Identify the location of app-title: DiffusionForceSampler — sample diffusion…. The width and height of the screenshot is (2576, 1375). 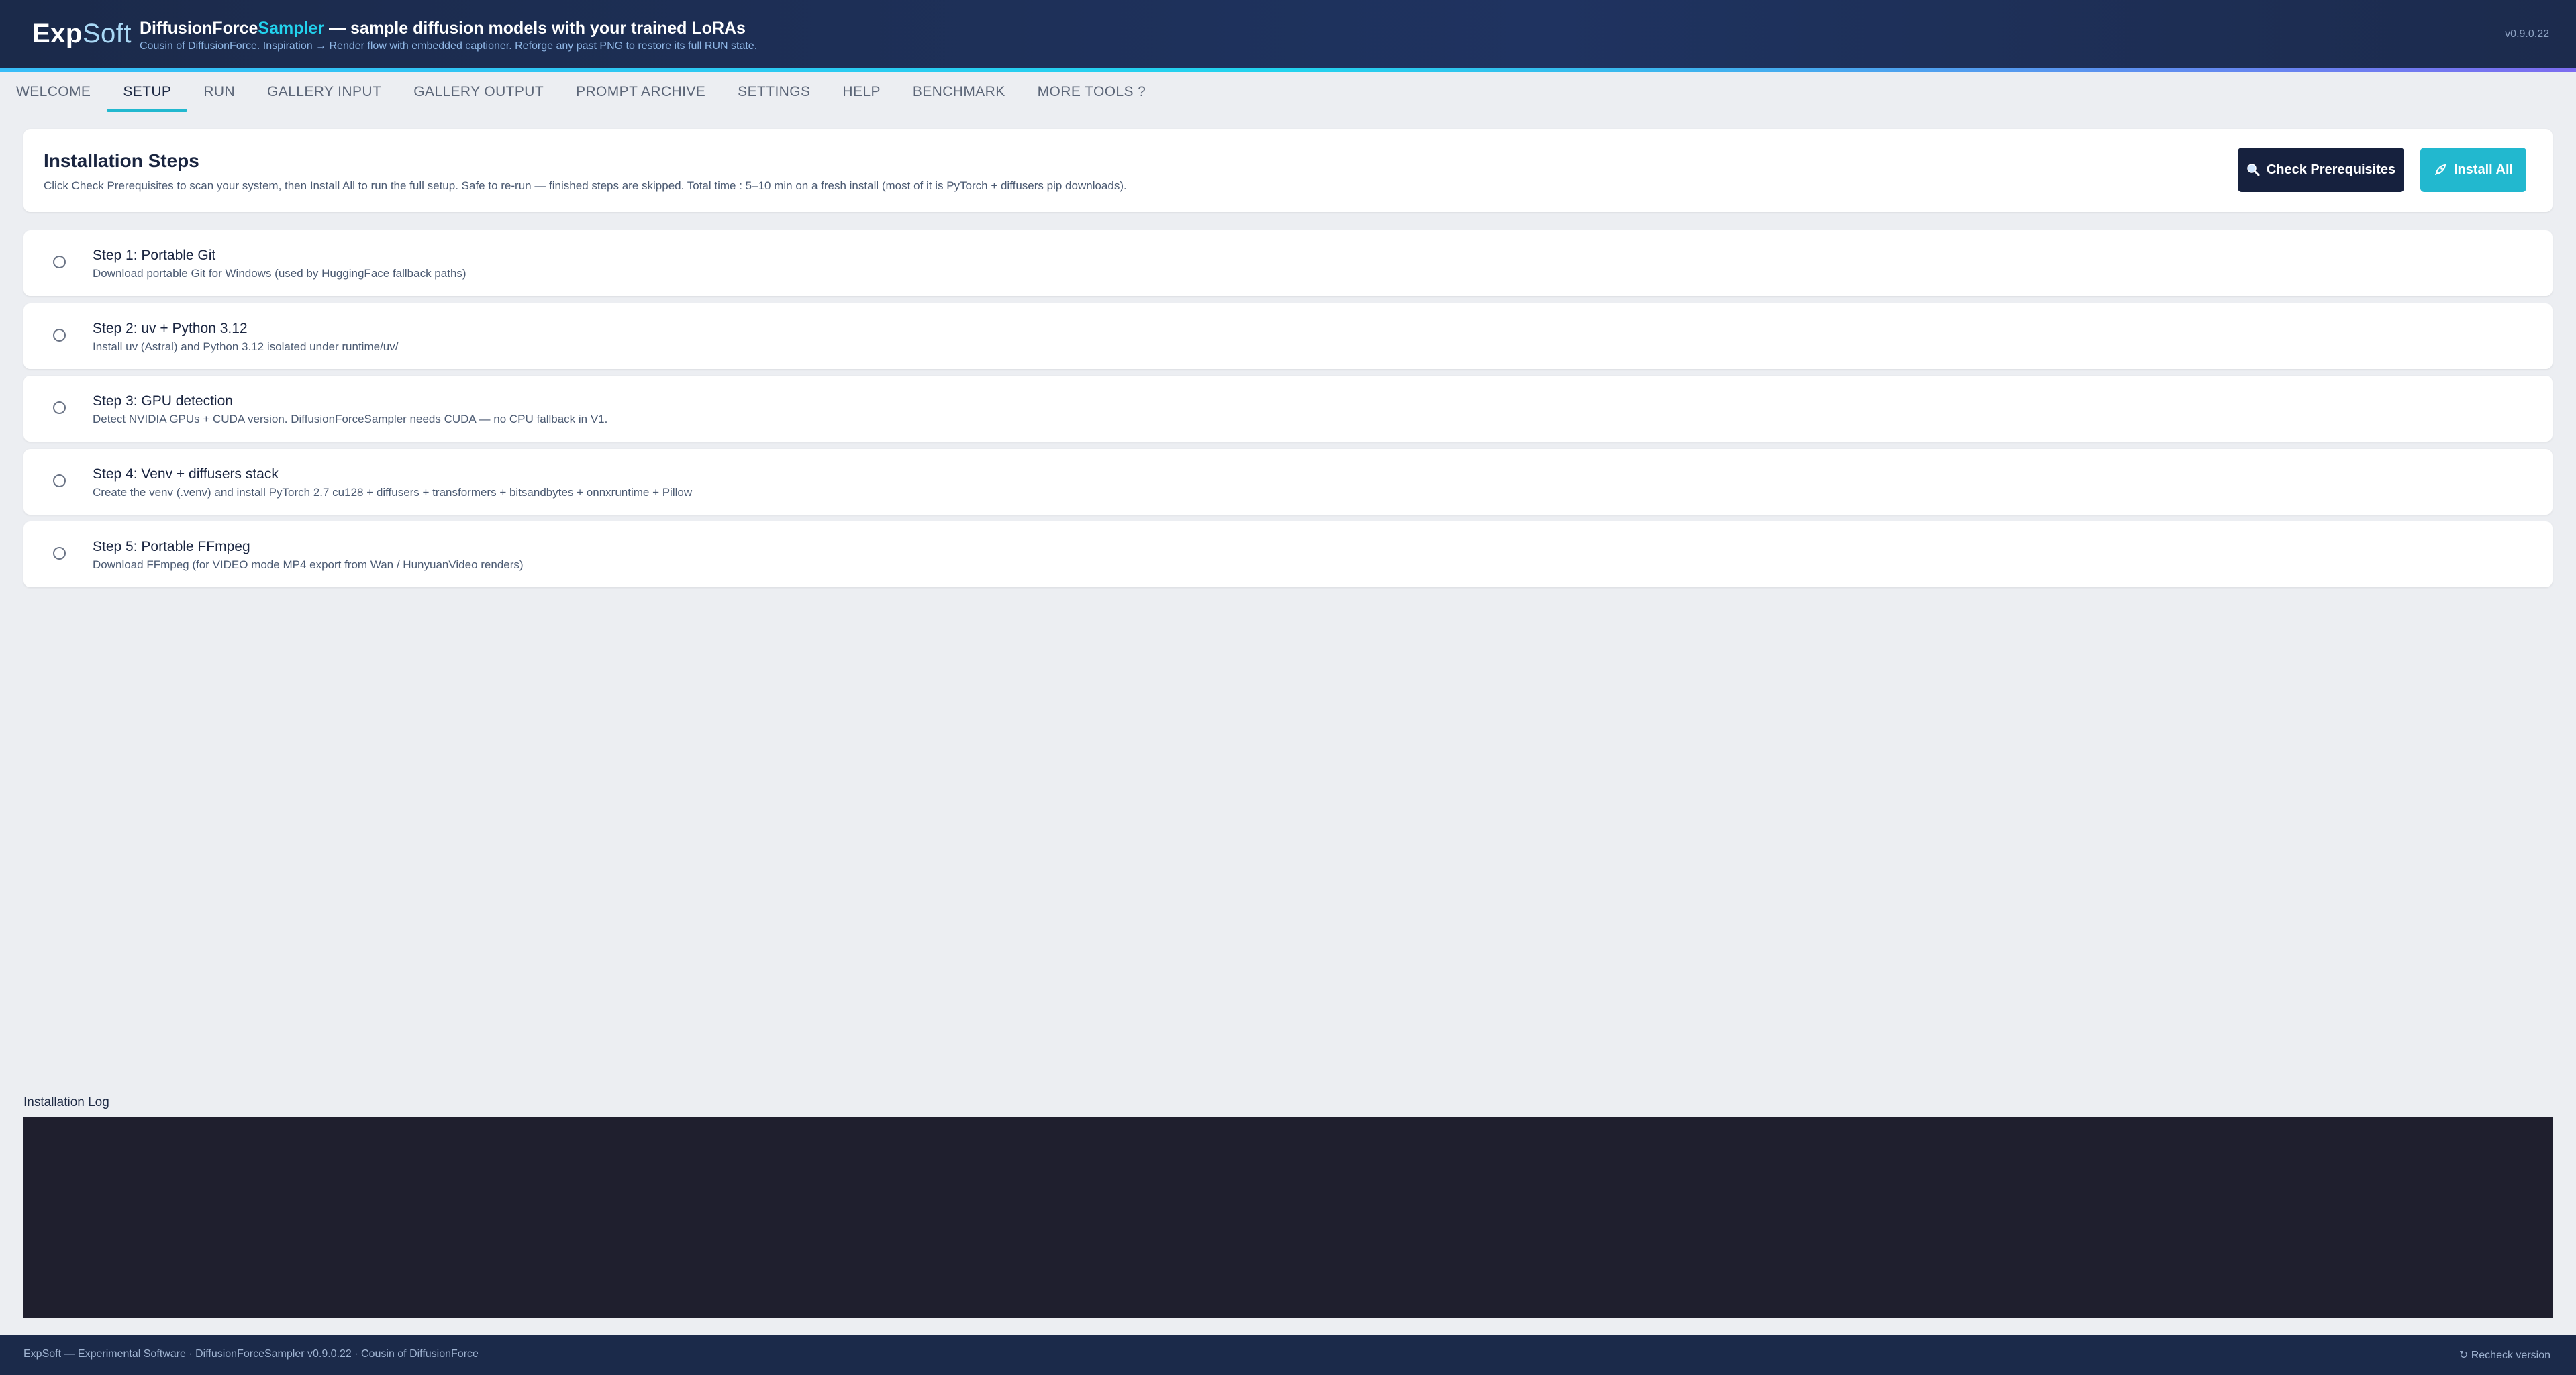
(443, 29).